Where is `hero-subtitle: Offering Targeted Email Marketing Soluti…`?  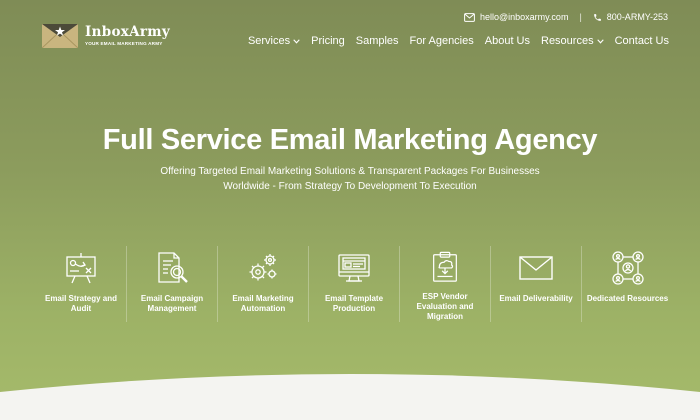 hero-subtitle: Offering Targeted Email Marketing Soluti… is located at coordinates (350, 179).